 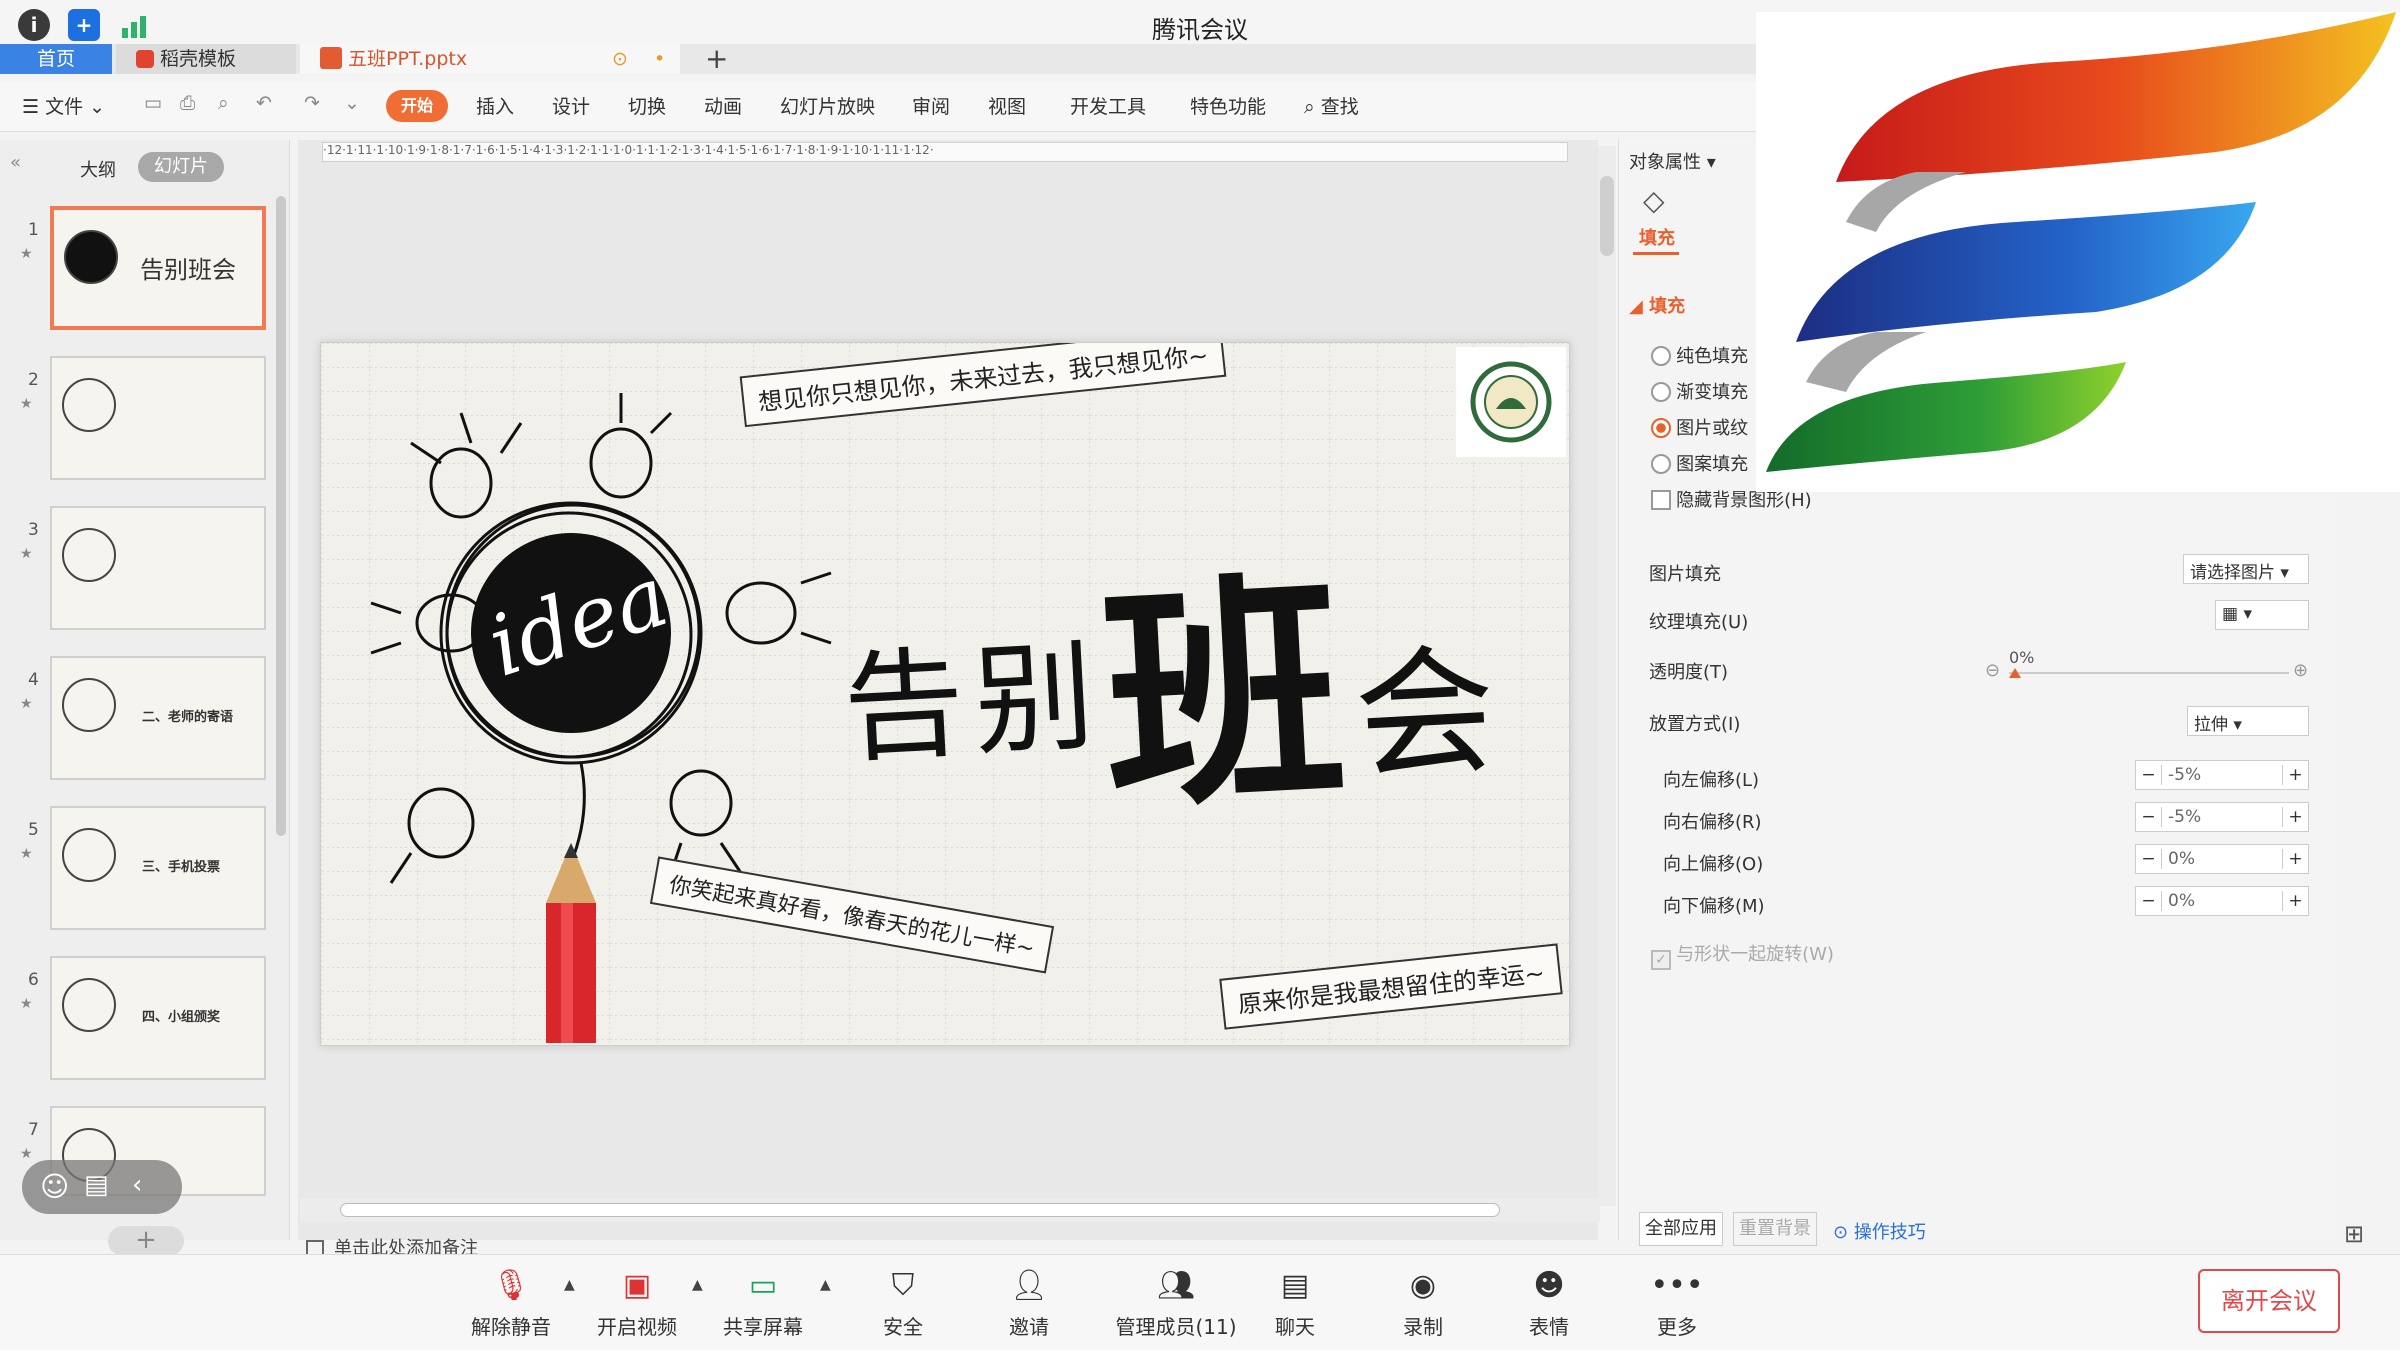 What do you see at coordinates (137, 1185) in the screenshot?
I see `collapse-left-icon: ‹` at bounding box center [137, 1185].